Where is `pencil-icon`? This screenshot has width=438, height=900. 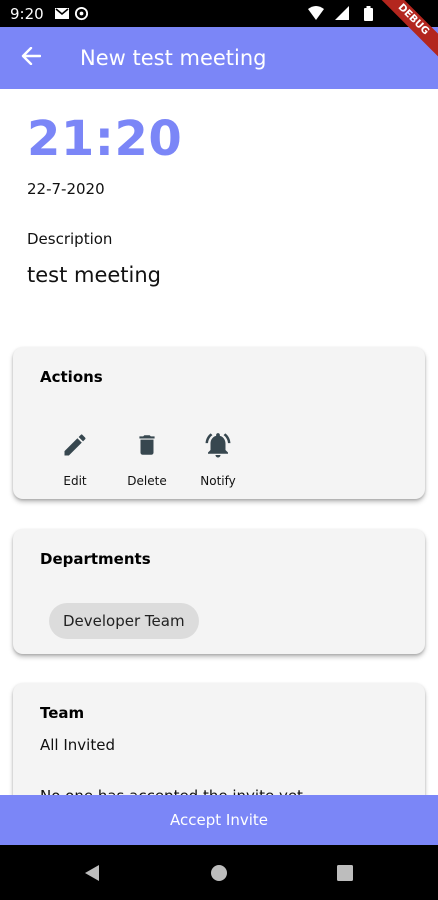 pencil-icon is located at coordinates (75, 445).